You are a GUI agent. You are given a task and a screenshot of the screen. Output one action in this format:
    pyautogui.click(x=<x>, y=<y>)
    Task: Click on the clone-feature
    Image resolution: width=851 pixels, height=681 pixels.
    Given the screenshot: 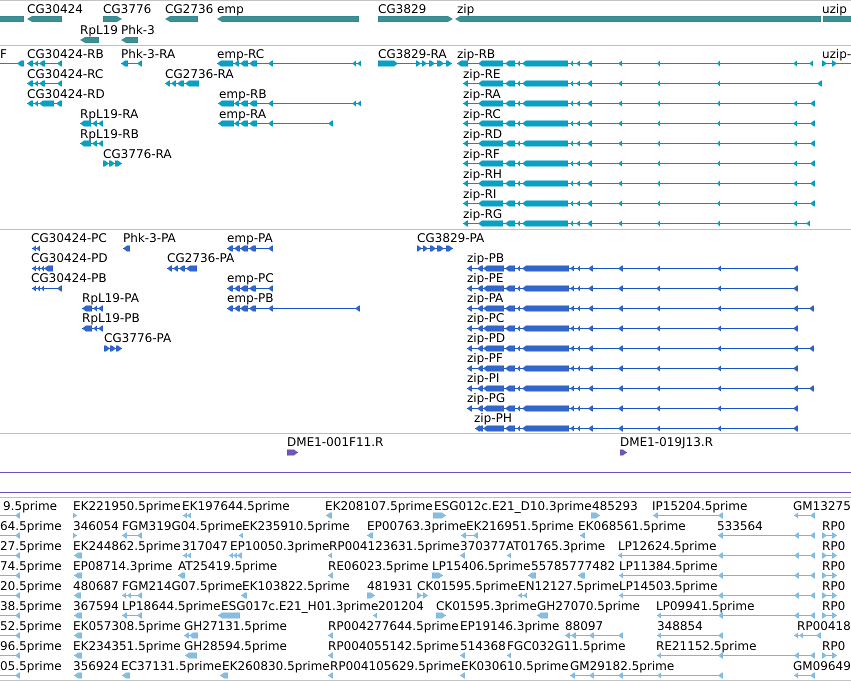 What is the action you would take?
    pyautogui.click(x=292, y=453)
    